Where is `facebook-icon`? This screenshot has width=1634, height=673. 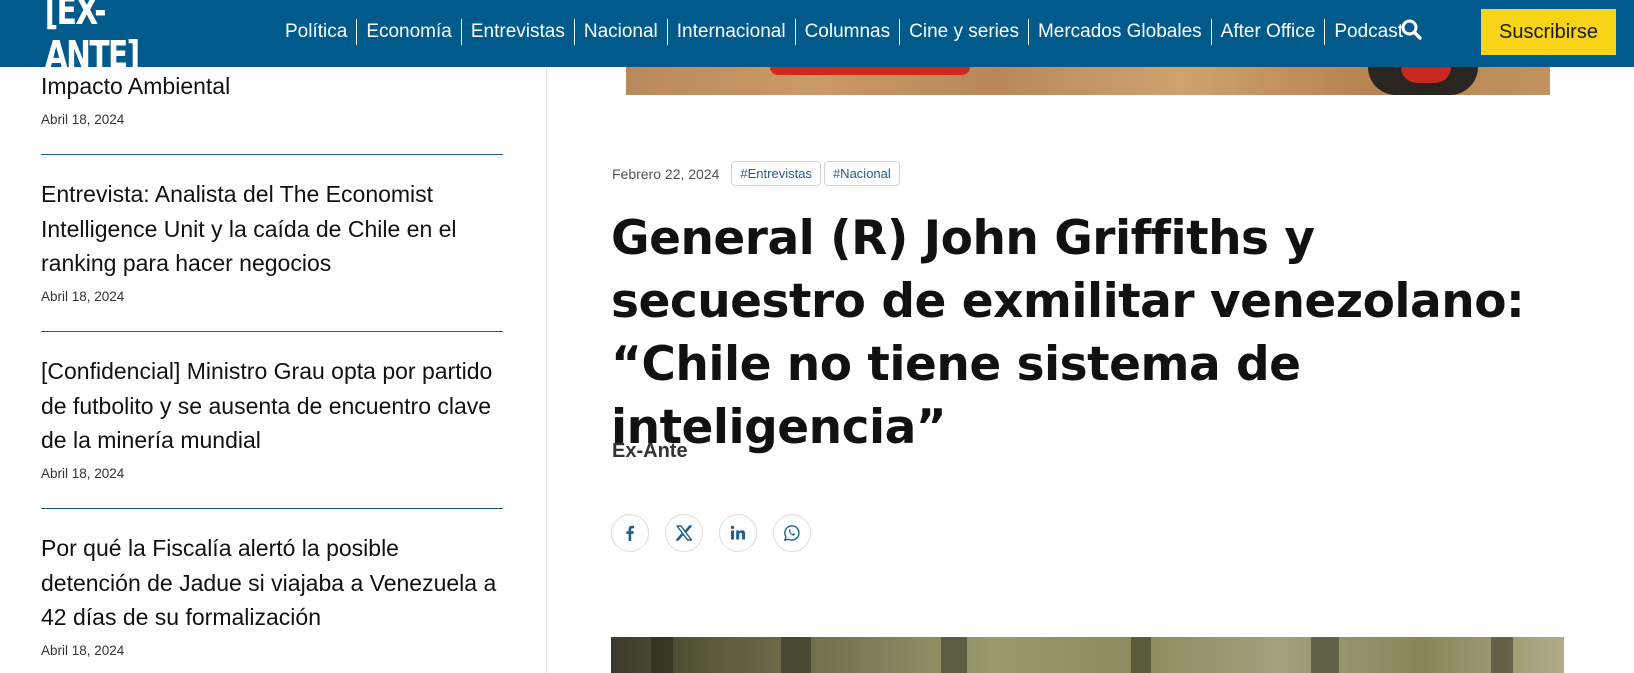 facebook-icon is located at coordinates (630, 533).